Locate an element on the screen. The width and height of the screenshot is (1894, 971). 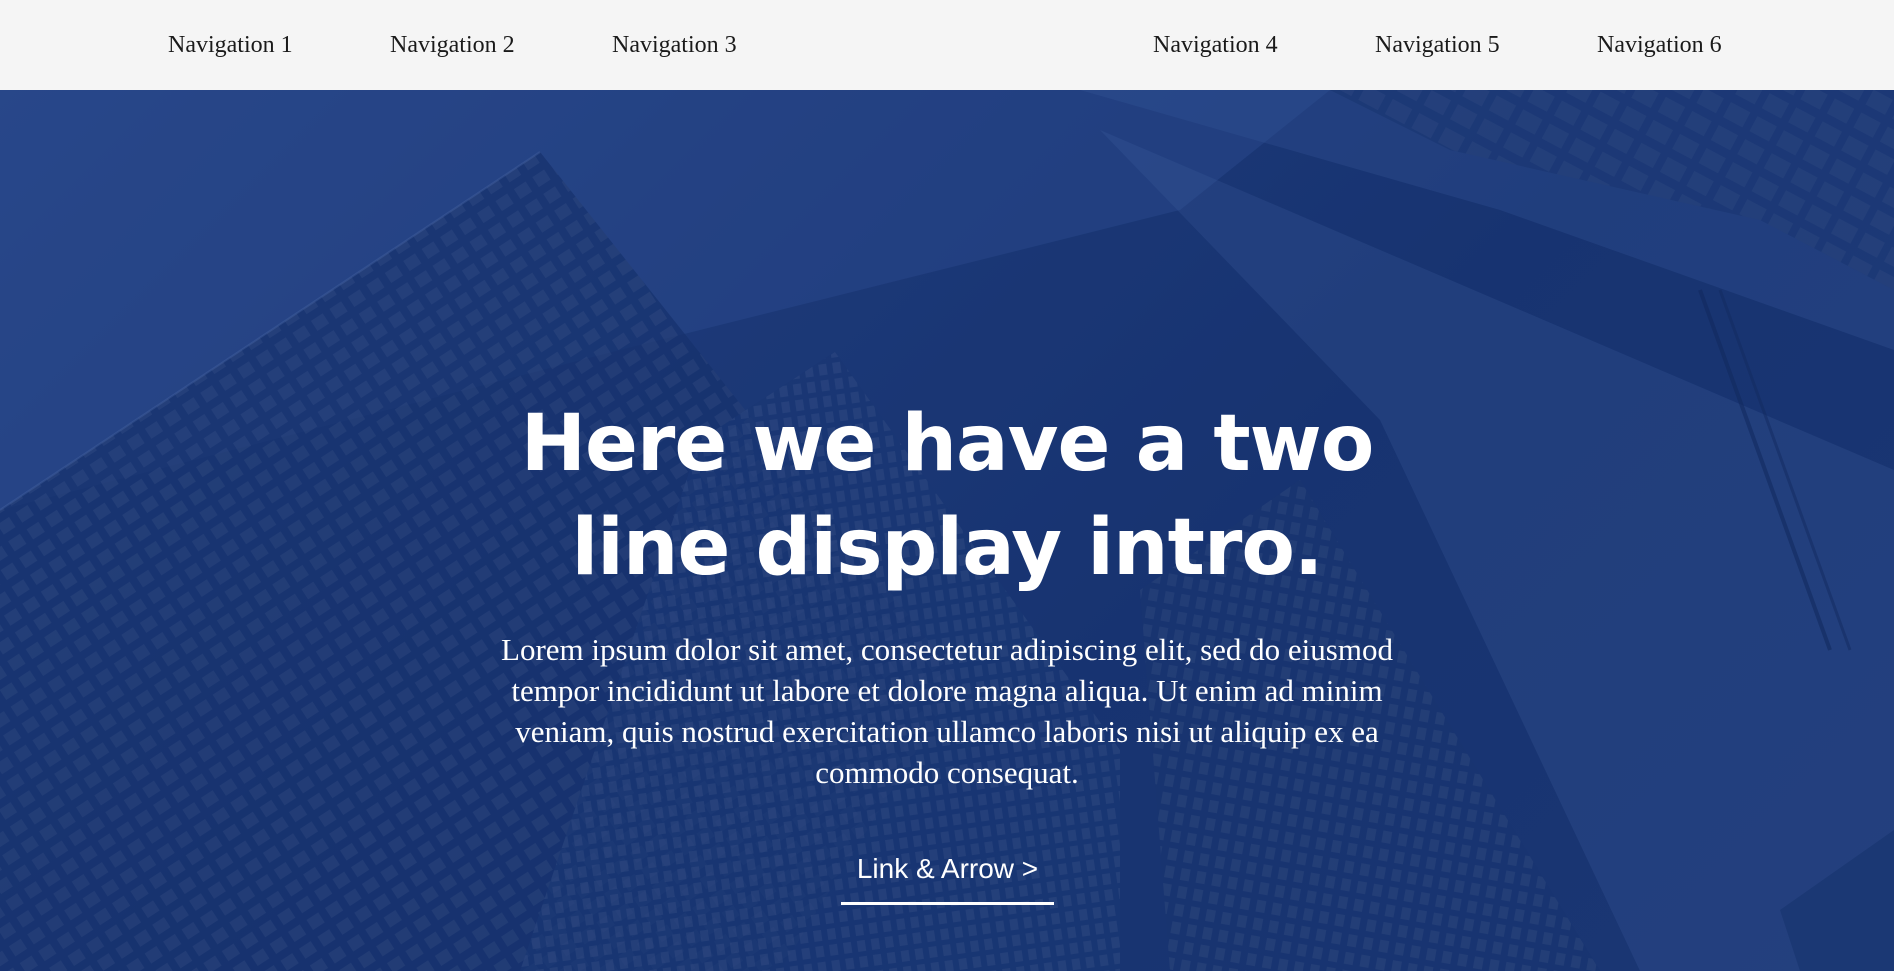
link-arrow-button: Link & Arrow > is located at coordinates (947, 877).